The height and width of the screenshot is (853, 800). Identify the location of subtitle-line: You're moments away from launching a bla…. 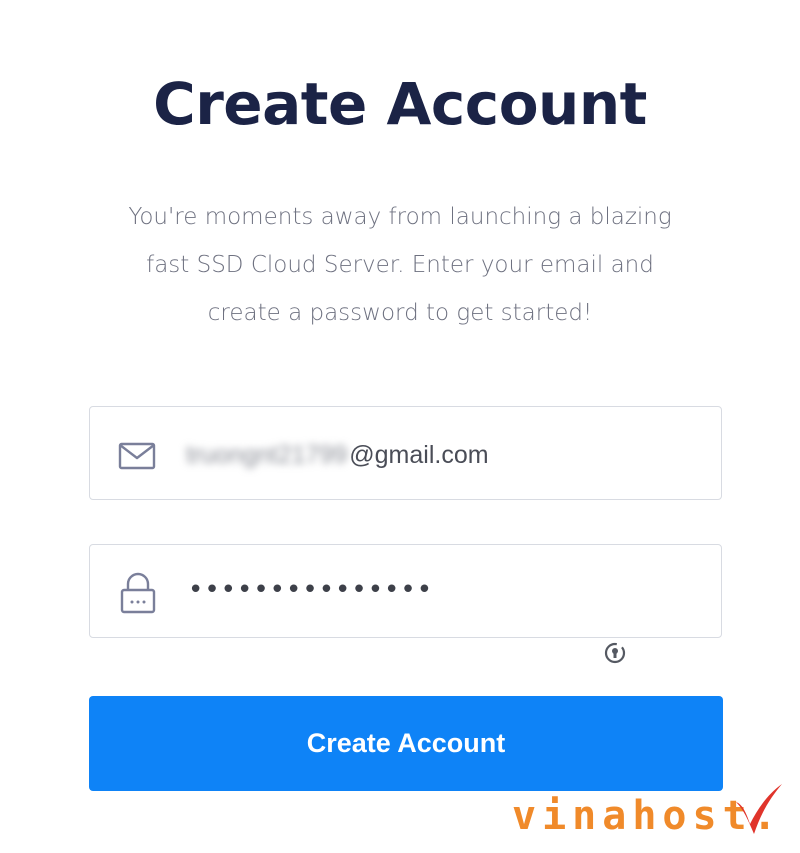
(400, 217).